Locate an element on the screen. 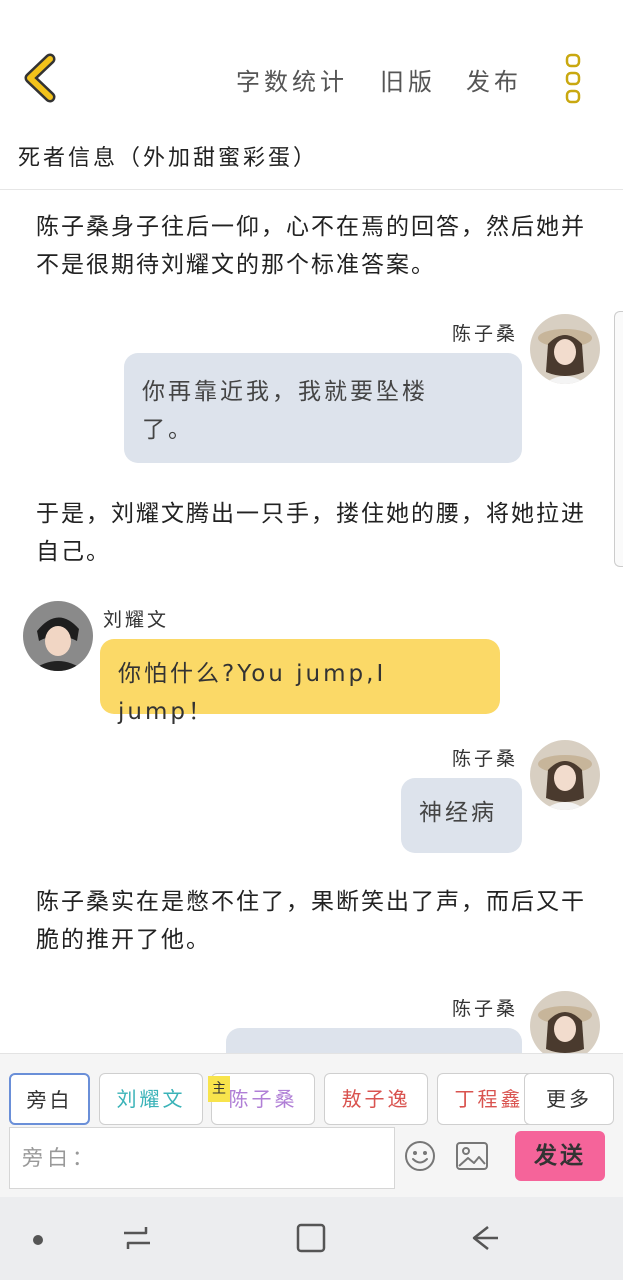 Image resolution: width=623 pixels, height=1280 pixels. message-bubble: 神经病 is located at coordinates (461, 815).